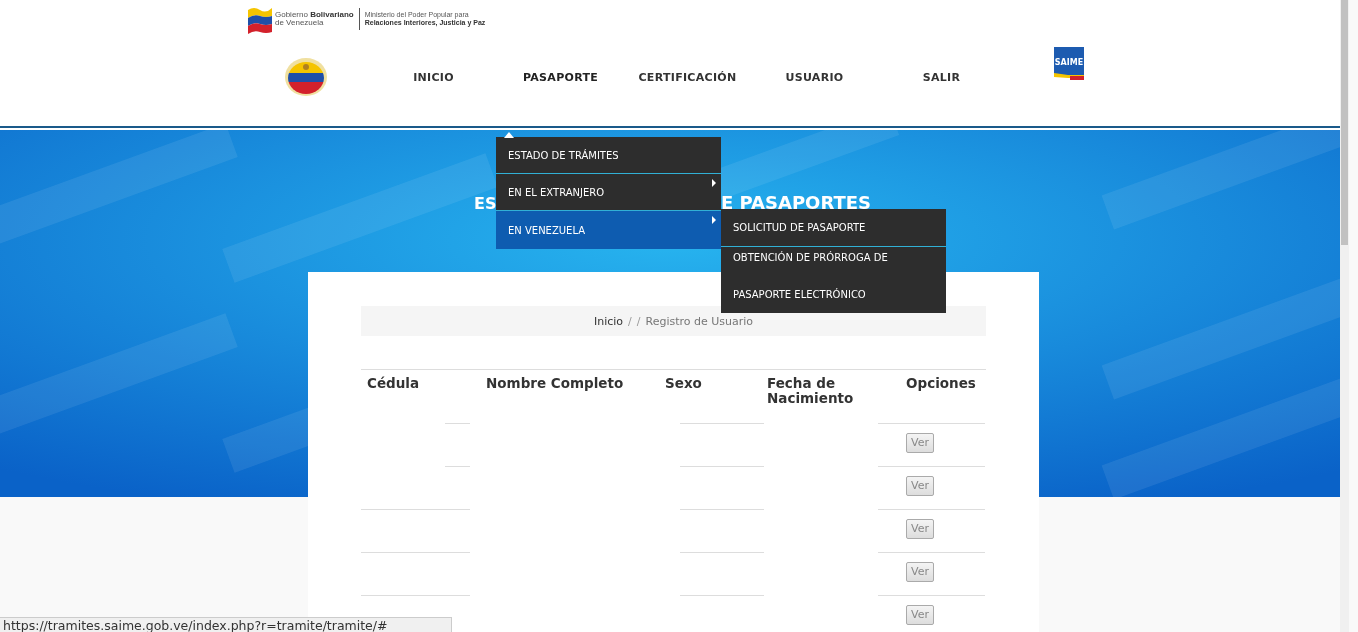  I want to click on column-header: Fecha de Nacimiento, so click(810, 391).